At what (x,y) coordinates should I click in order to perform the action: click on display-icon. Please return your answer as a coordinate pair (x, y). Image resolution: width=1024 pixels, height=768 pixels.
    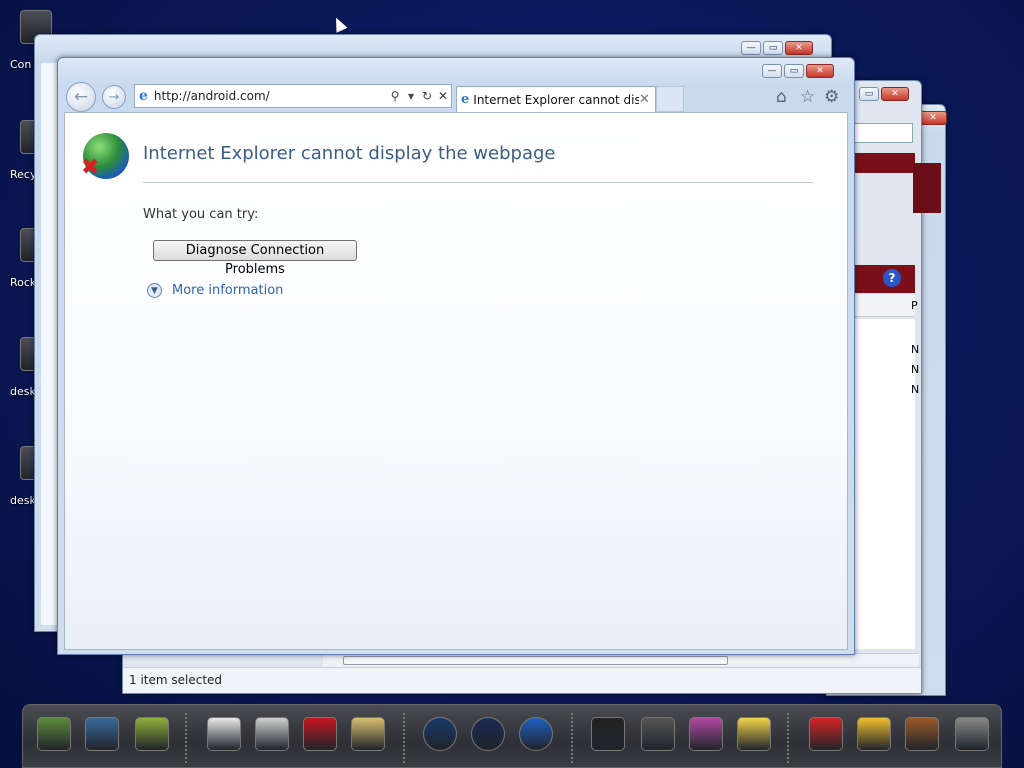
    Looking at the image, I should click on (608, 734).